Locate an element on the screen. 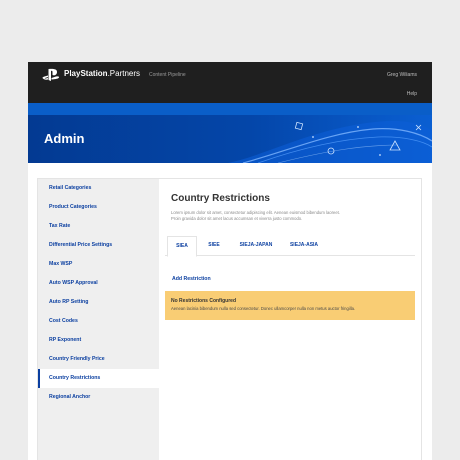 This screenshot has height=460, width=460. header-accent-strip is located at coordinates (230, 109).